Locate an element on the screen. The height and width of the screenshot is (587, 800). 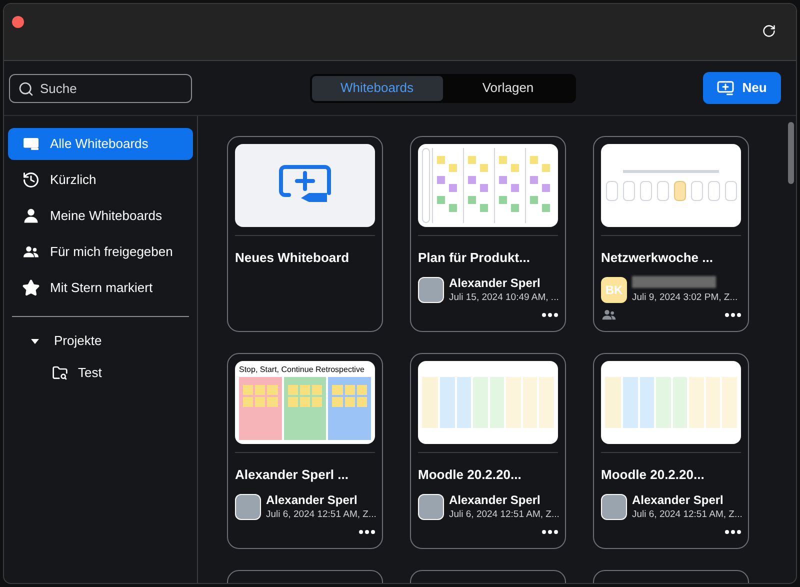
new-whiteboard-card: Neues Whiteboard is located at coordinates (305, 234).